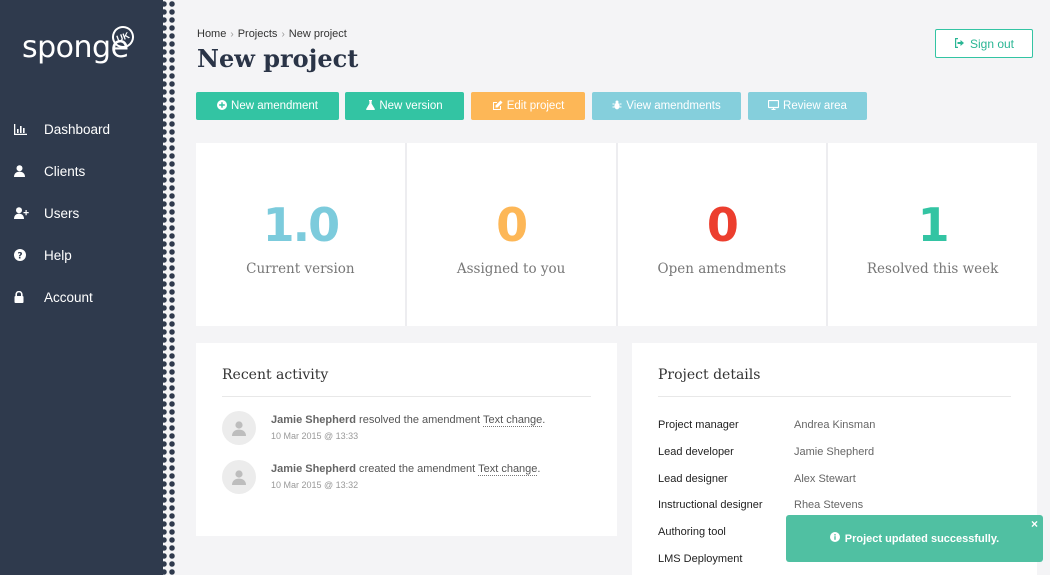  I want to click on activity-action: resolved the amendment, so click(419, 420).